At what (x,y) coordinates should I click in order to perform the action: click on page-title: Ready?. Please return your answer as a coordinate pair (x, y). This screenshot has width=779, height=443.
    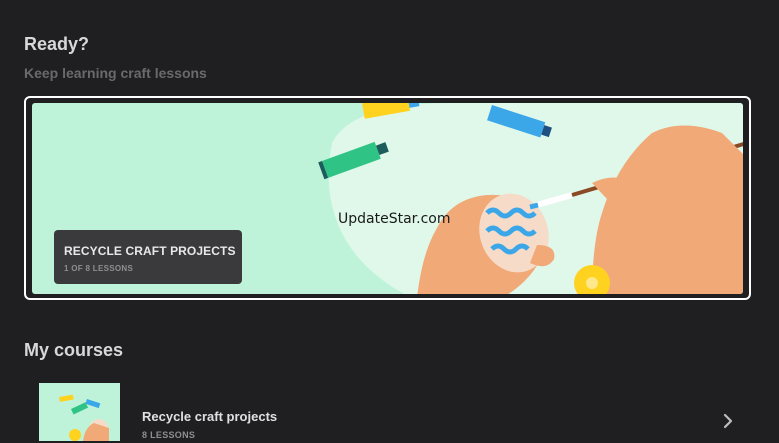
    Looking at the image, I should click on (57, 44).